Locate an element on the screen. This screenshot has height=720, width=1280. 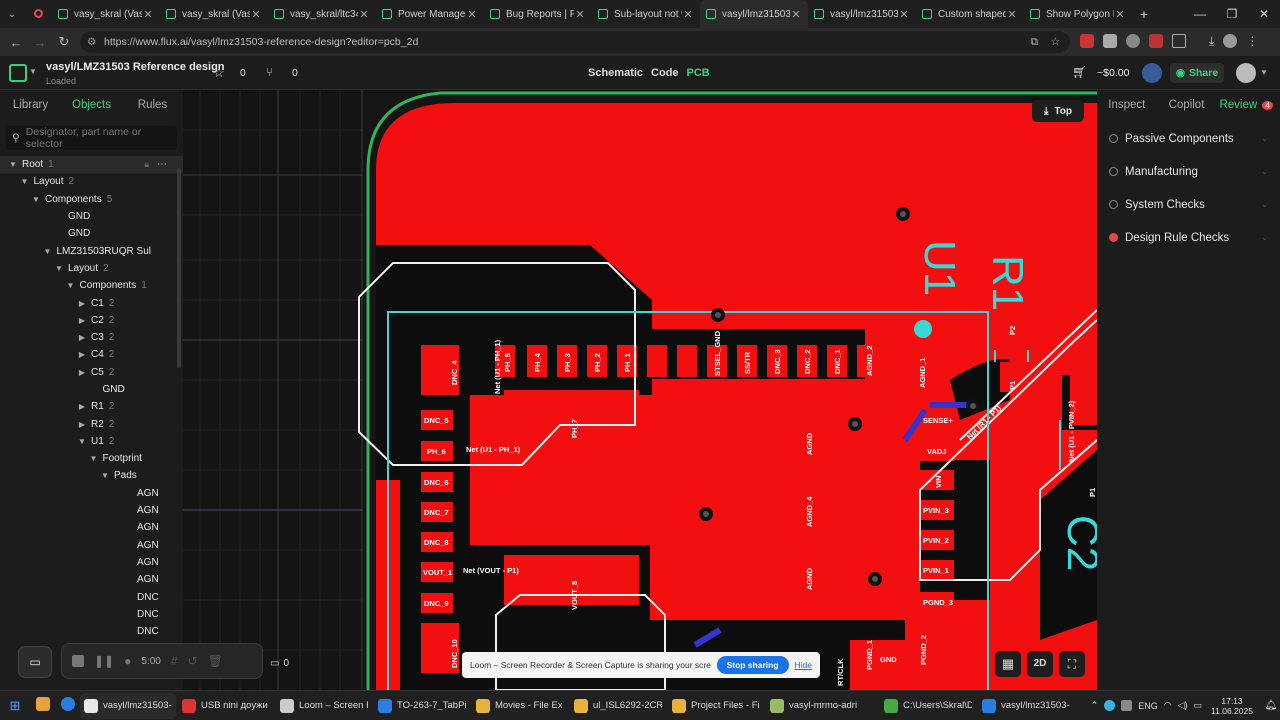
taskbar-app-button: USB nini доужи is located at coordinates (226, 706).